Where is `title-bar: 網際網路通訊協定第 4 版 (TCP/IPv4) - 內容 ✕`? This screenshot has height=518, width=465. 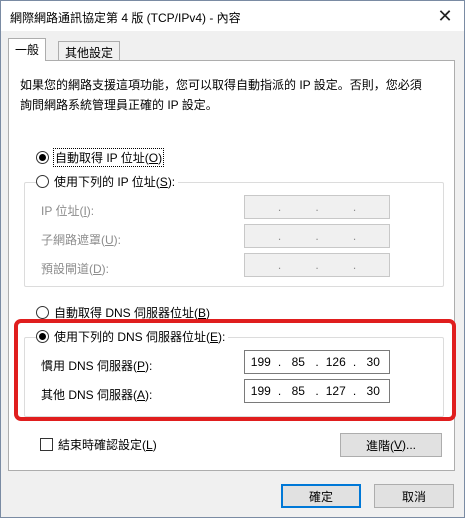 title-bar: 網際網路通訊協定第 4 版 (TCP/IPv4) - 內容 ✕ is located at coordinates (232, 16).